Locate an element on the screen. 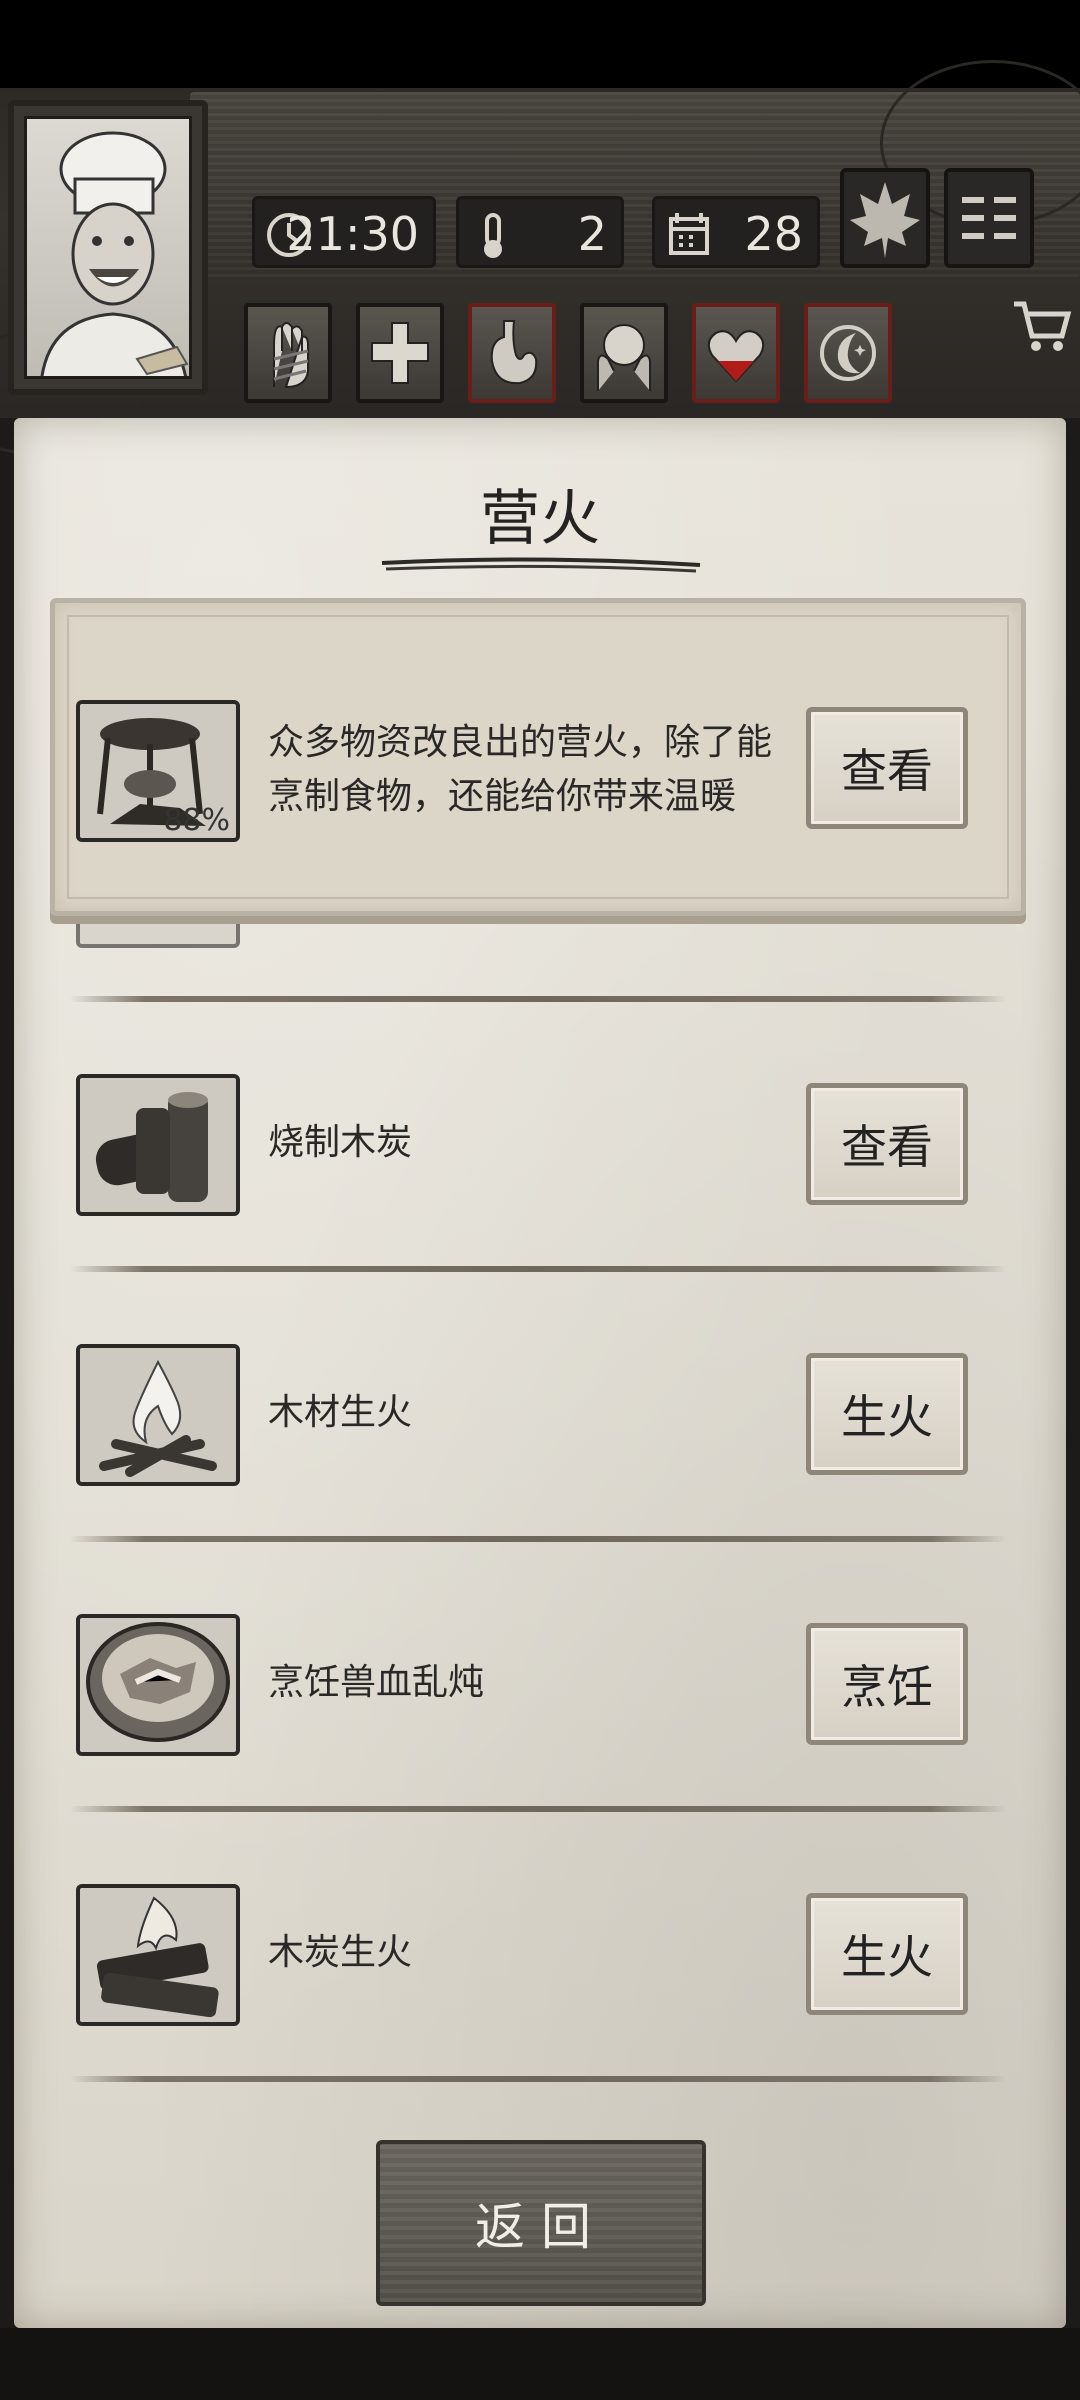 The width and height of the screenshot is (1080, 2400). charcoal-label: 烧制木炭 is located at coordinates (340, 1142).